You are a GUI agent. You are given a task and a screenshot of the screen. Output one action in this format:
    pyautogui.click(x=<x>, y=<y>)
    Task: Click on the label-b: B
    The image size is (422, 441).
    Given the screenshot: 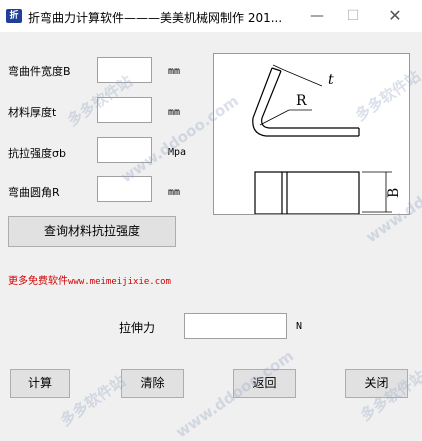 What is the action you would take?
    pyautogui.click(x=394, y=193)
    